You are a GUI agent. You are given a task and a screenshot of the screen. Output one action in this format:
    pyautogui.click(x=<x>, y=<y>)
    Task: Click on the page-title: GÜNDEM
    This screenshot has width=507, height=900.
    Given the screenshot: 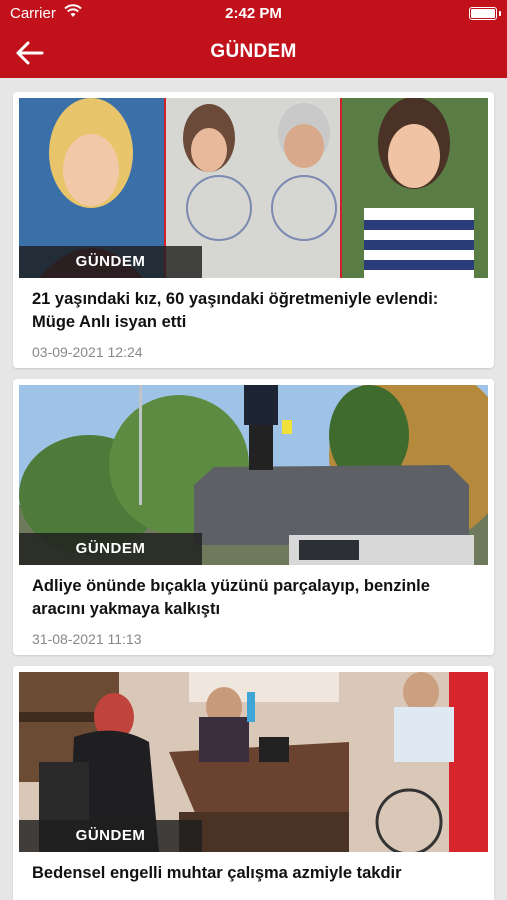 What is the action you would take?
    pyautogui.click(x=253, y=51)
    